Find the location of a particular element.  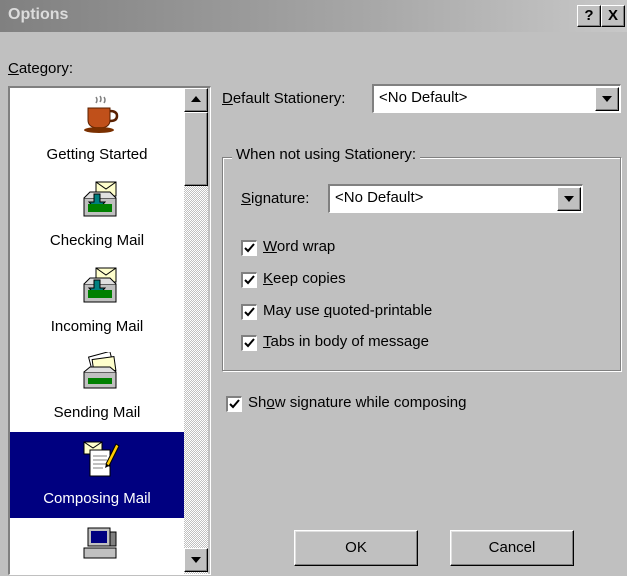

close-icon: X is located at coordinates (612, 15).